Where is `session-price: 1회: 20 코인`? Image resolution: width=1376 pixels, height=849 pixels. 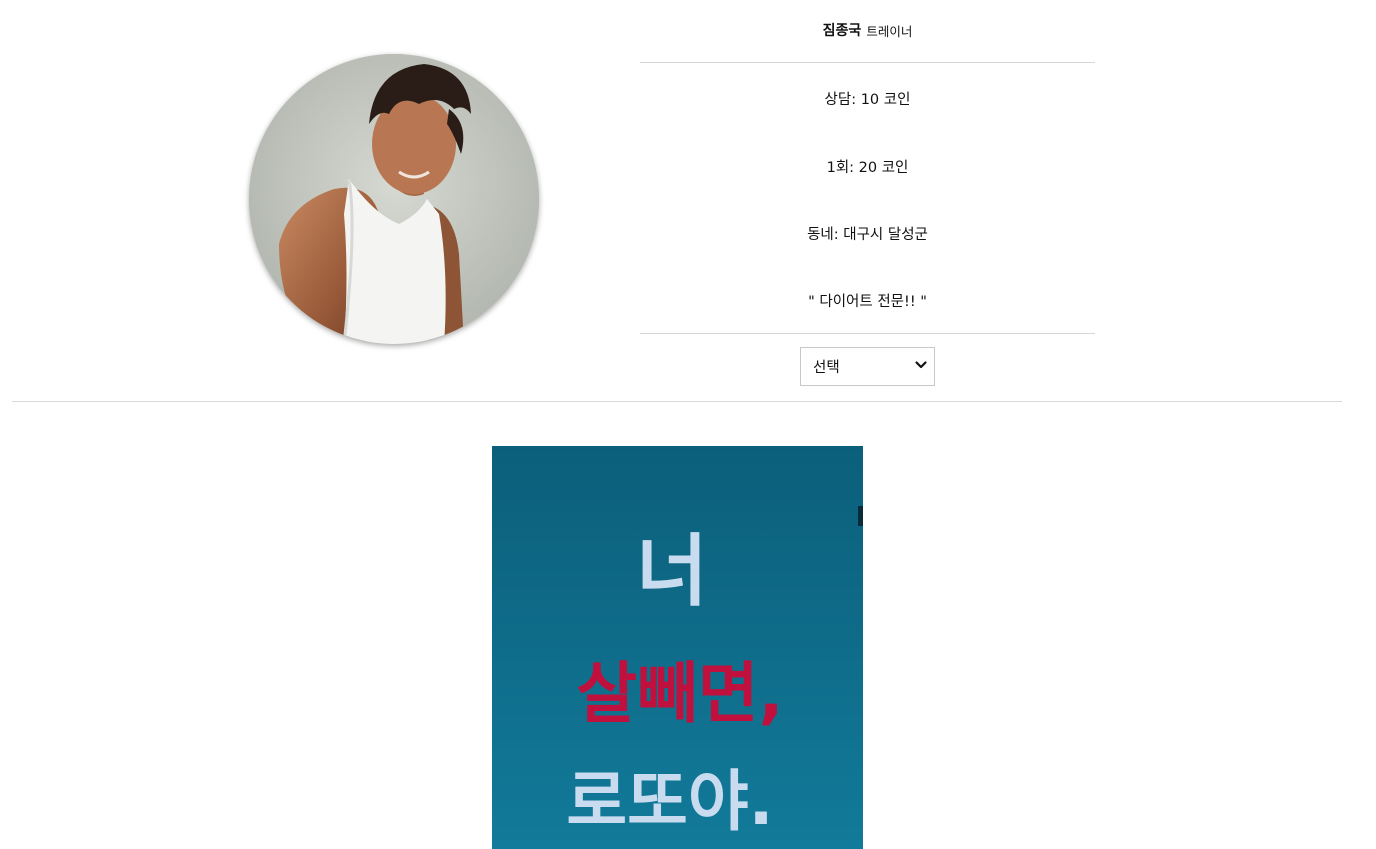
session-price: 1회: 20 코인 is located at coordinates (867, 168).